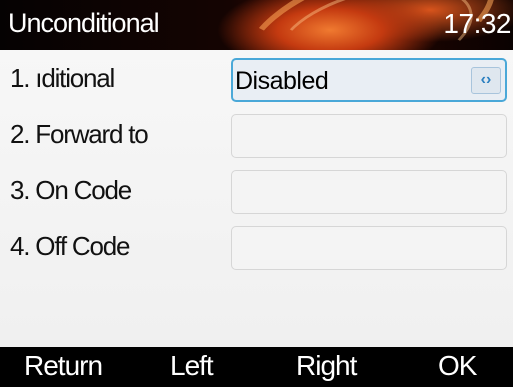 This screenshot has height=387, width=513. I want to click on row-label: 1. ıditional, so click(62, 78).